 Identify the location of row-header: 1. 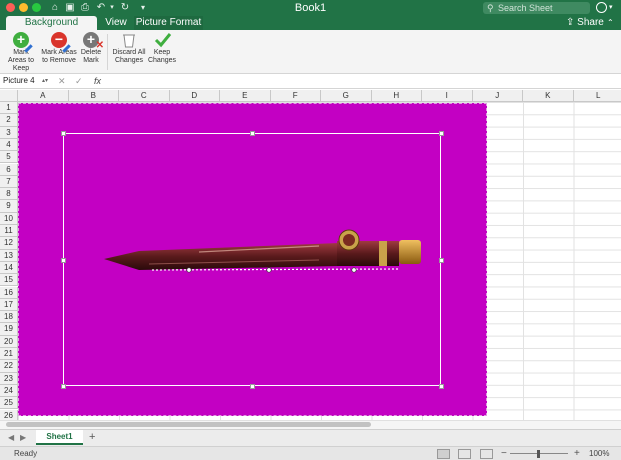
(9, 108).